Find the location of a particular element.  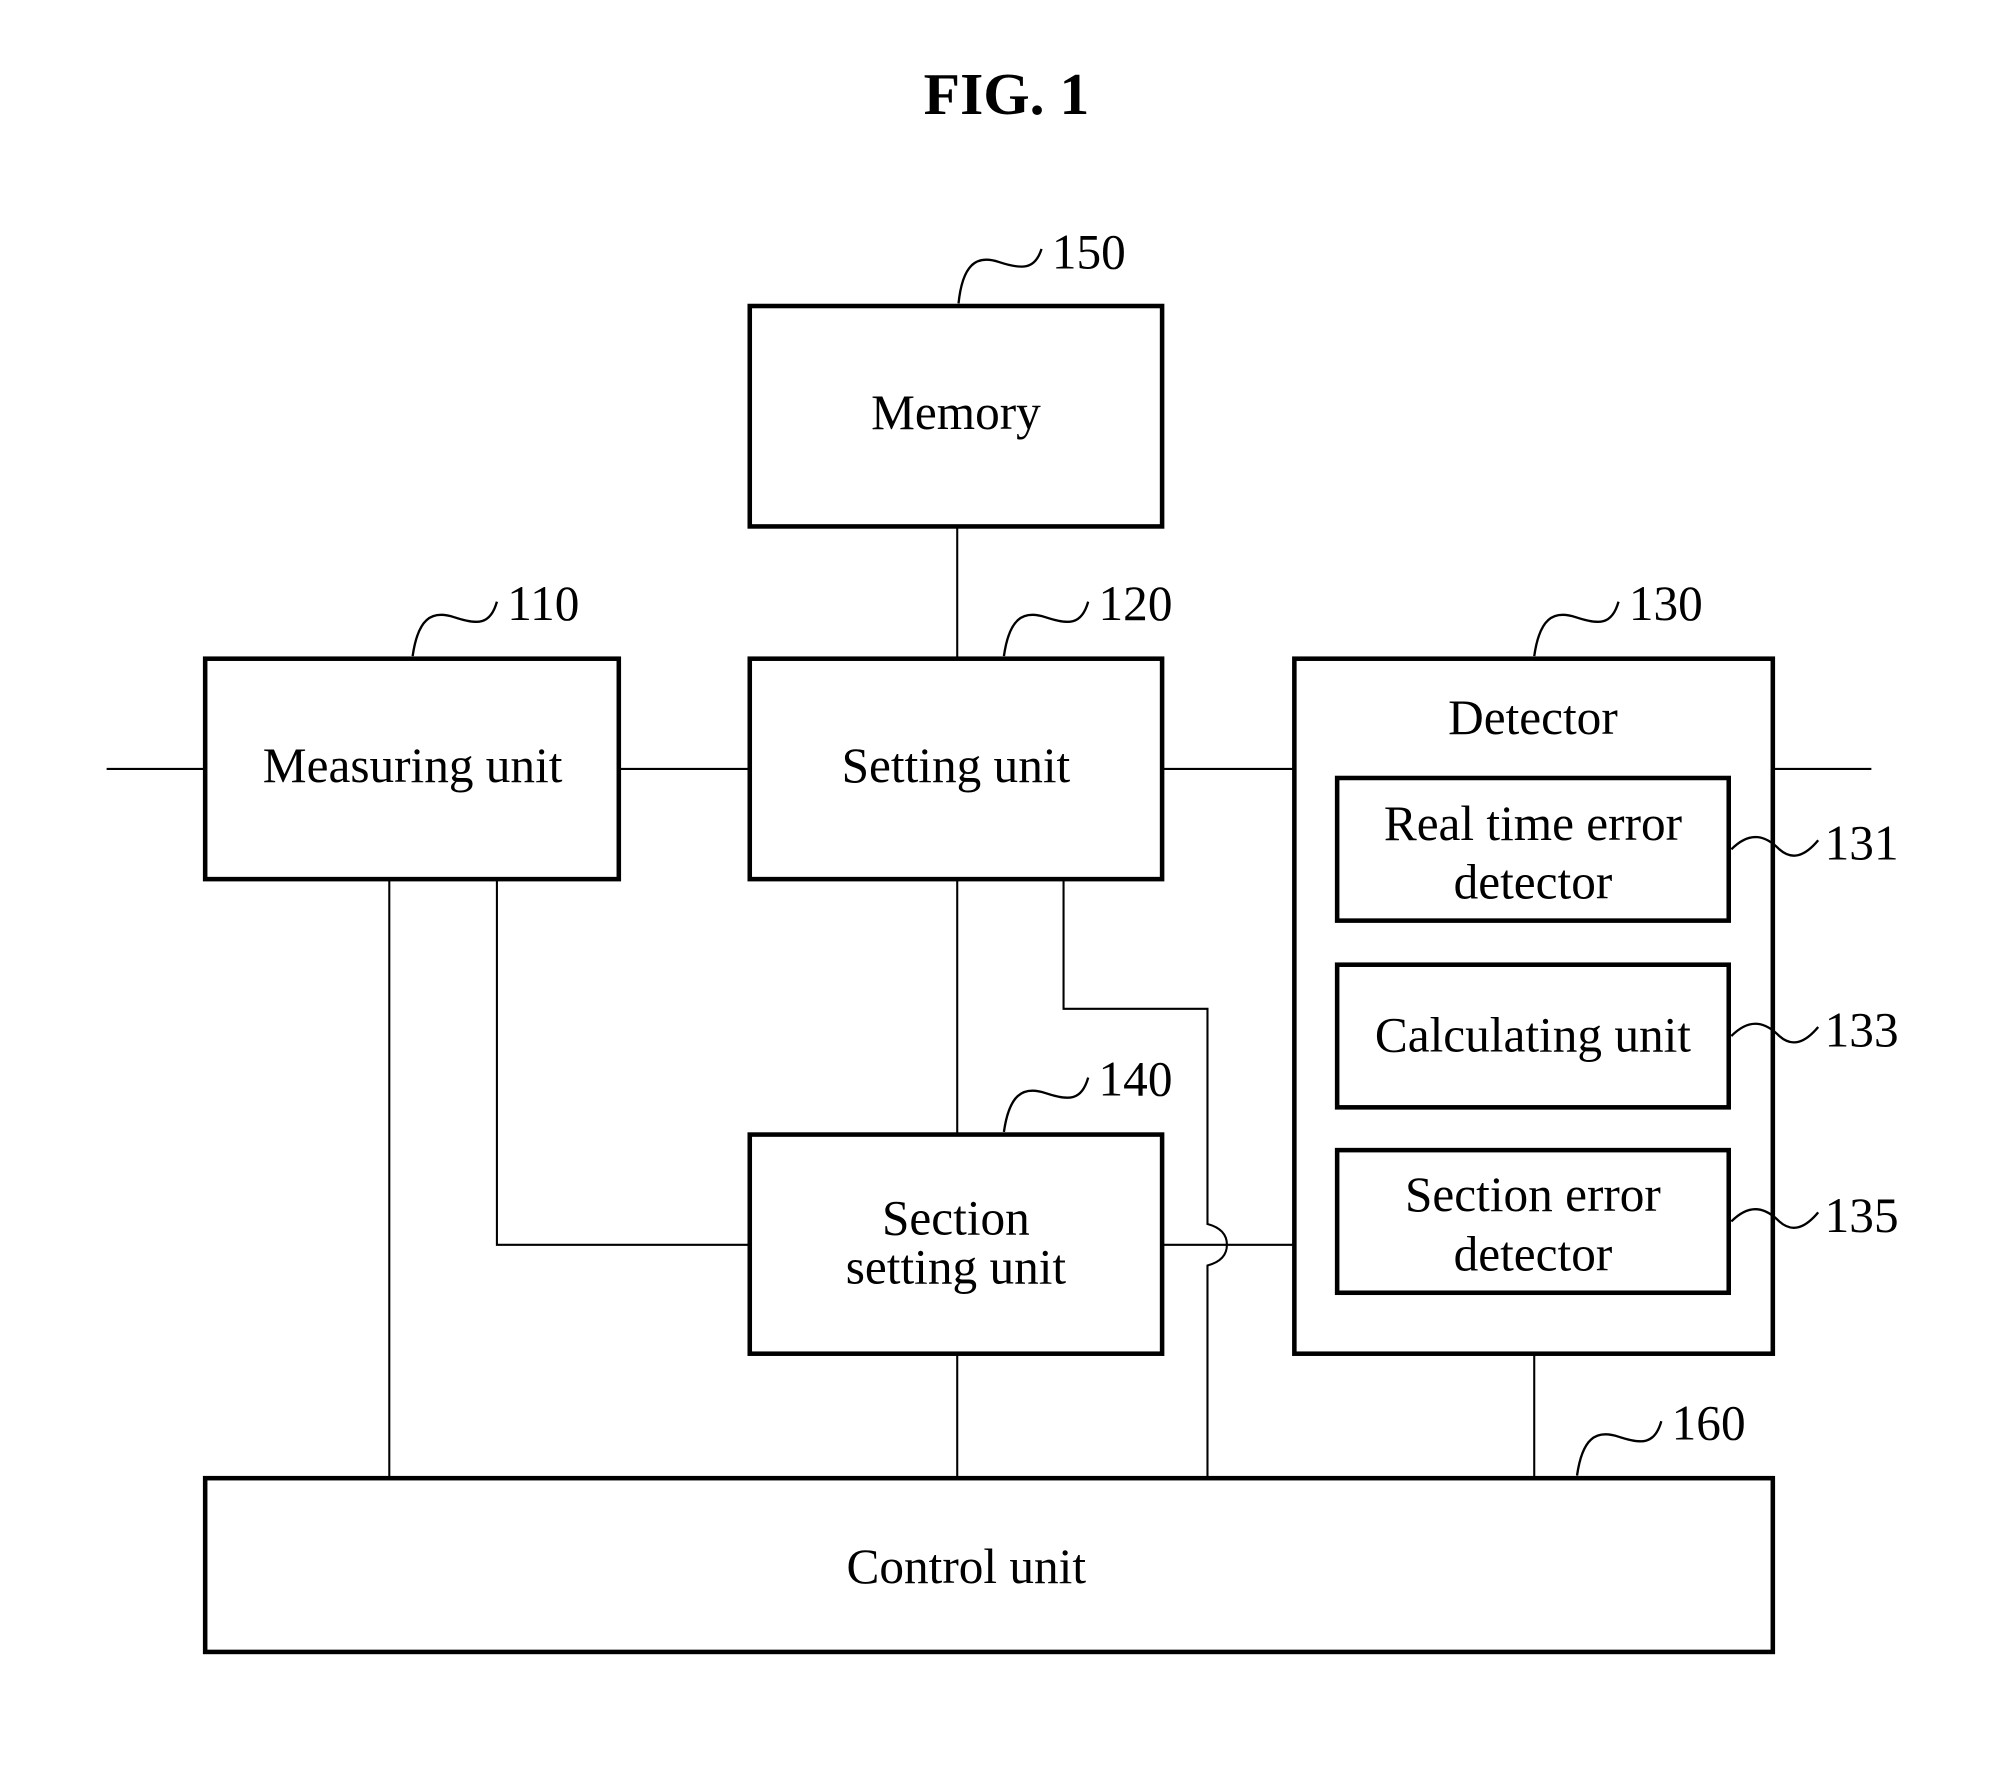

ref-120: 120 is located at coordinates (1136, 603).